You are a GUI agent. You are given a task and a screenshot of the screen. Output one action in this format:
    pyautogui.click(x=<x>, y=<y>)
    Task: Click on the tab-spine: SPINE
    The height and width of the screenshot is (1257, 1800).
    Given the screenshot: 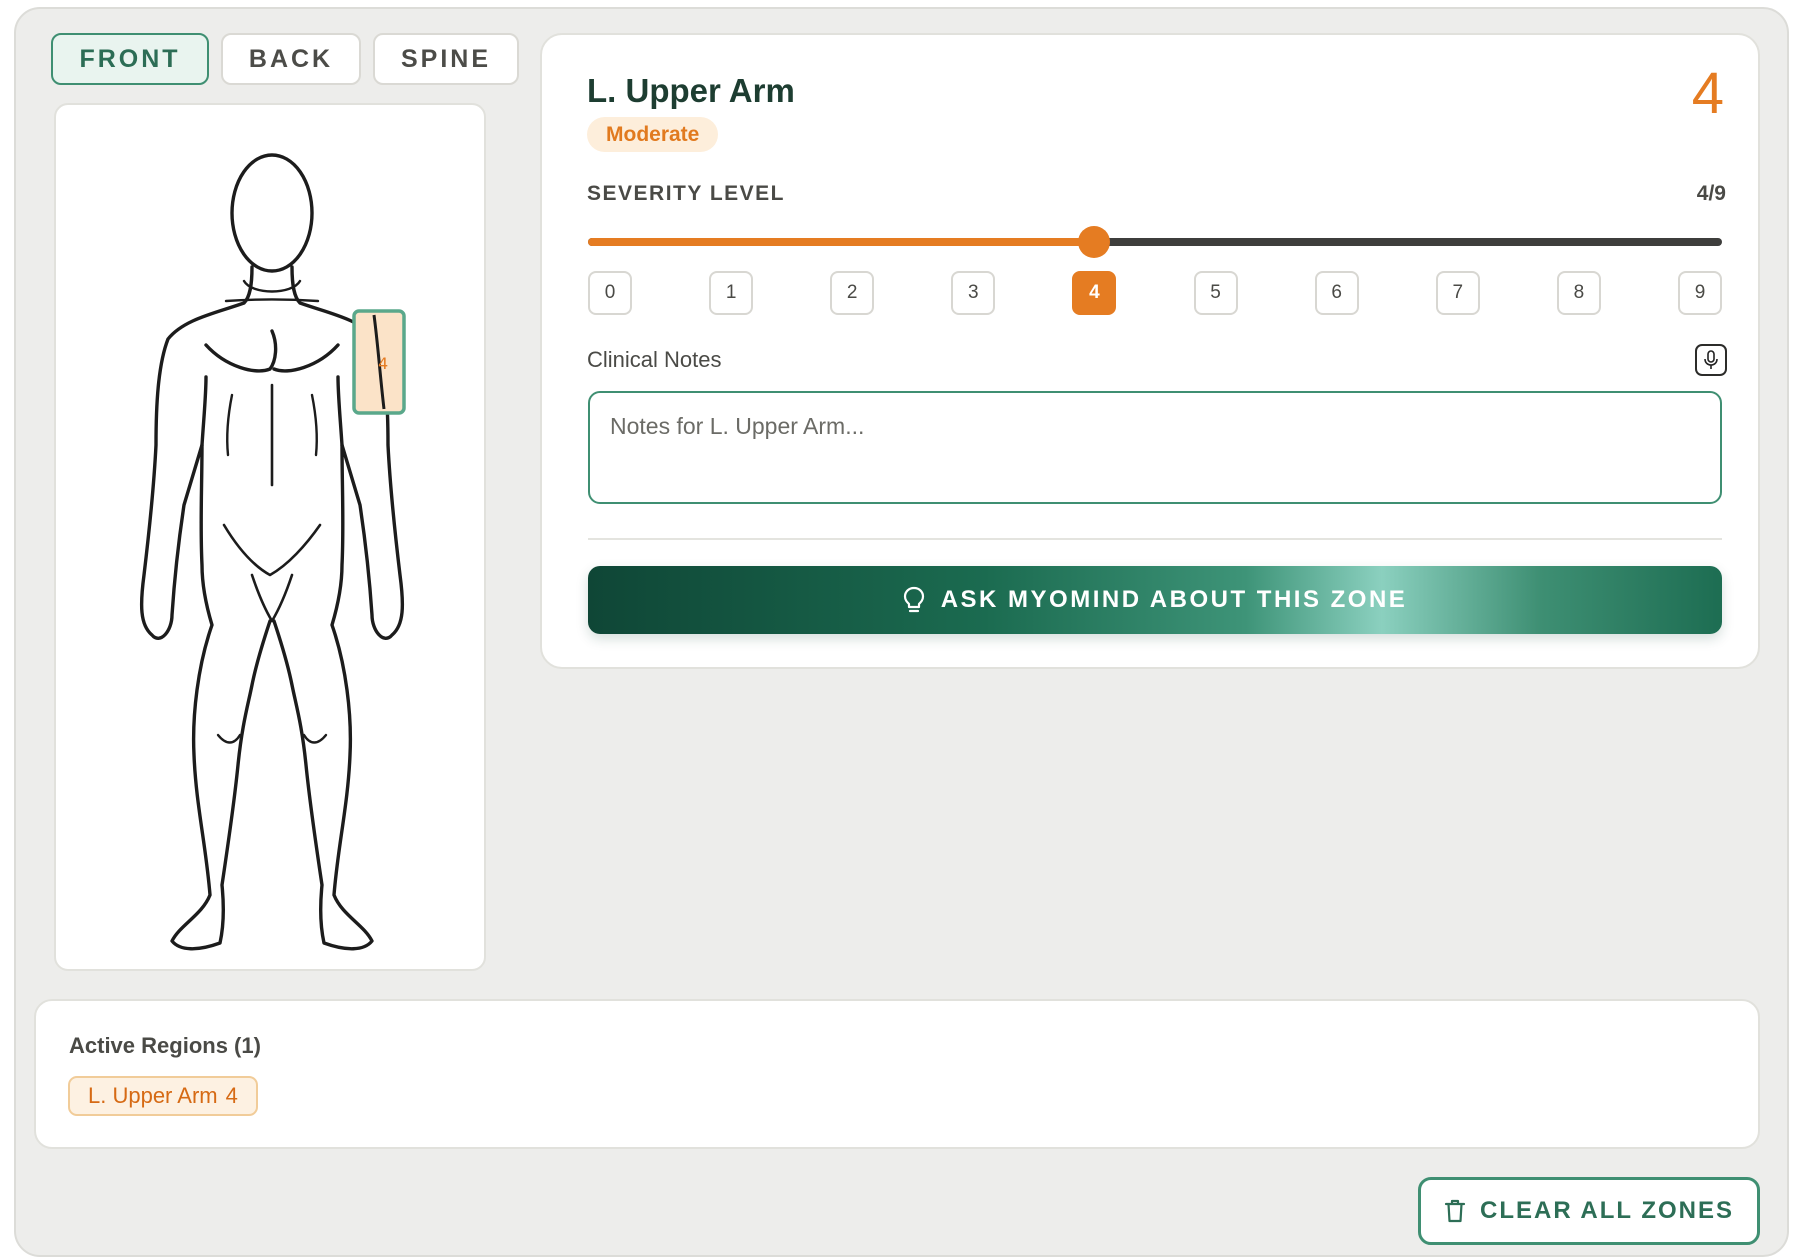 What is the action you would take?
    pyautogui.click(x=446, y=59)
    